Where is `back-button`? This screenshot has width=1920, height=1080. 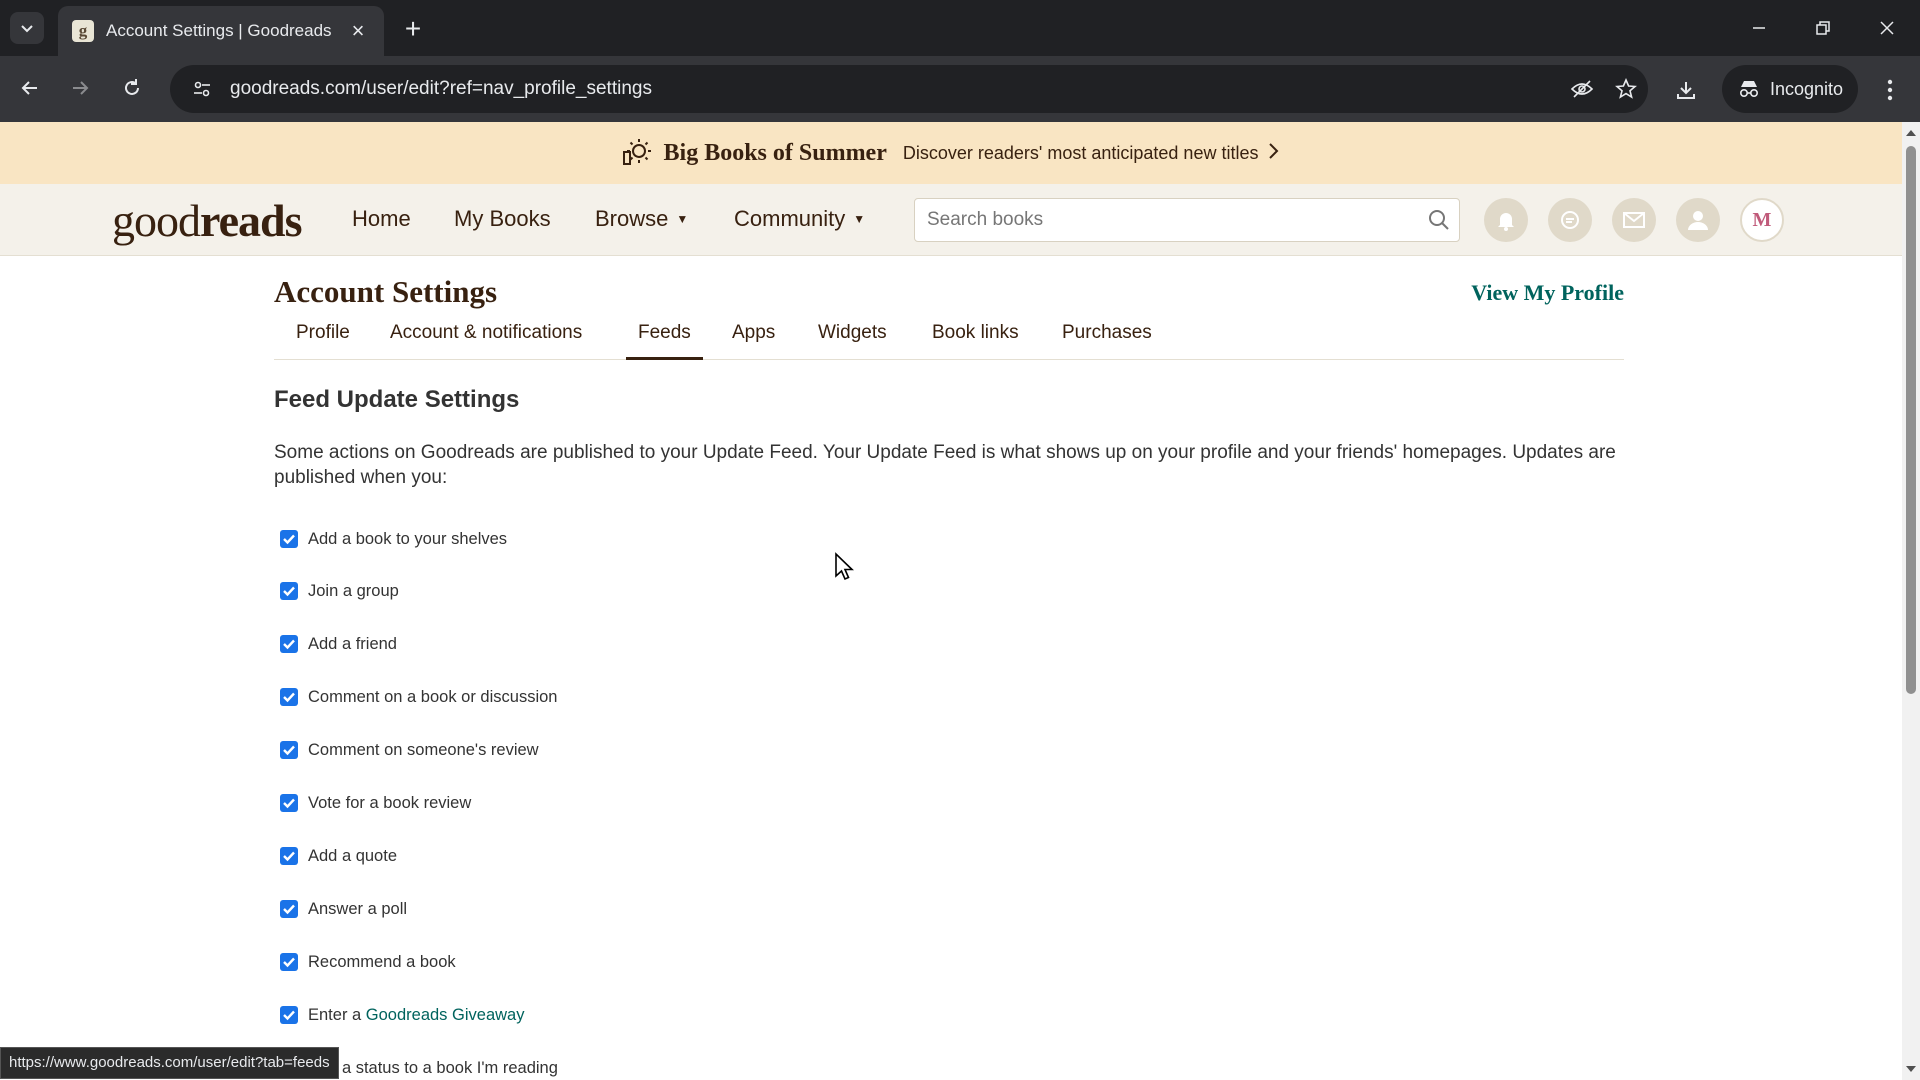 back-button is located at coordinates (30, 88).